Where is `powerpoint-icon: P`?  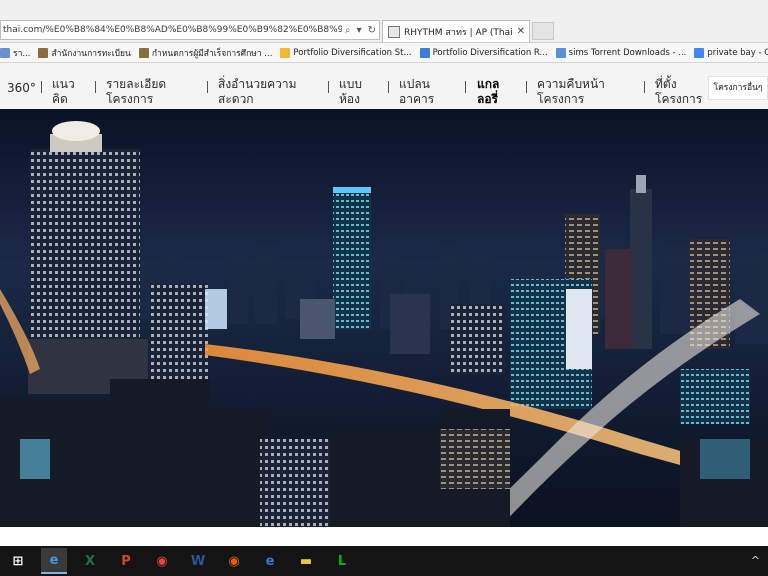 powerpoint-icon: P is located at coordinates (126, 561).